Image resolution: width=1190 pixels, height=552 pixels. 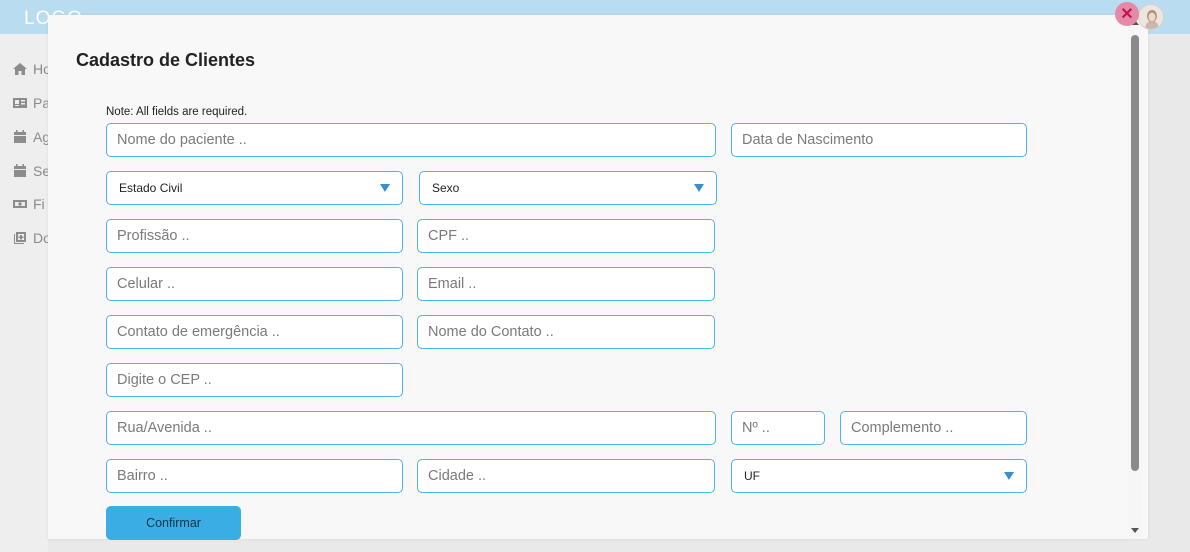 What do you see at coordinates (254, 236) in the screenshot?
I see `profissao-input` at bounding box center [254, 236].